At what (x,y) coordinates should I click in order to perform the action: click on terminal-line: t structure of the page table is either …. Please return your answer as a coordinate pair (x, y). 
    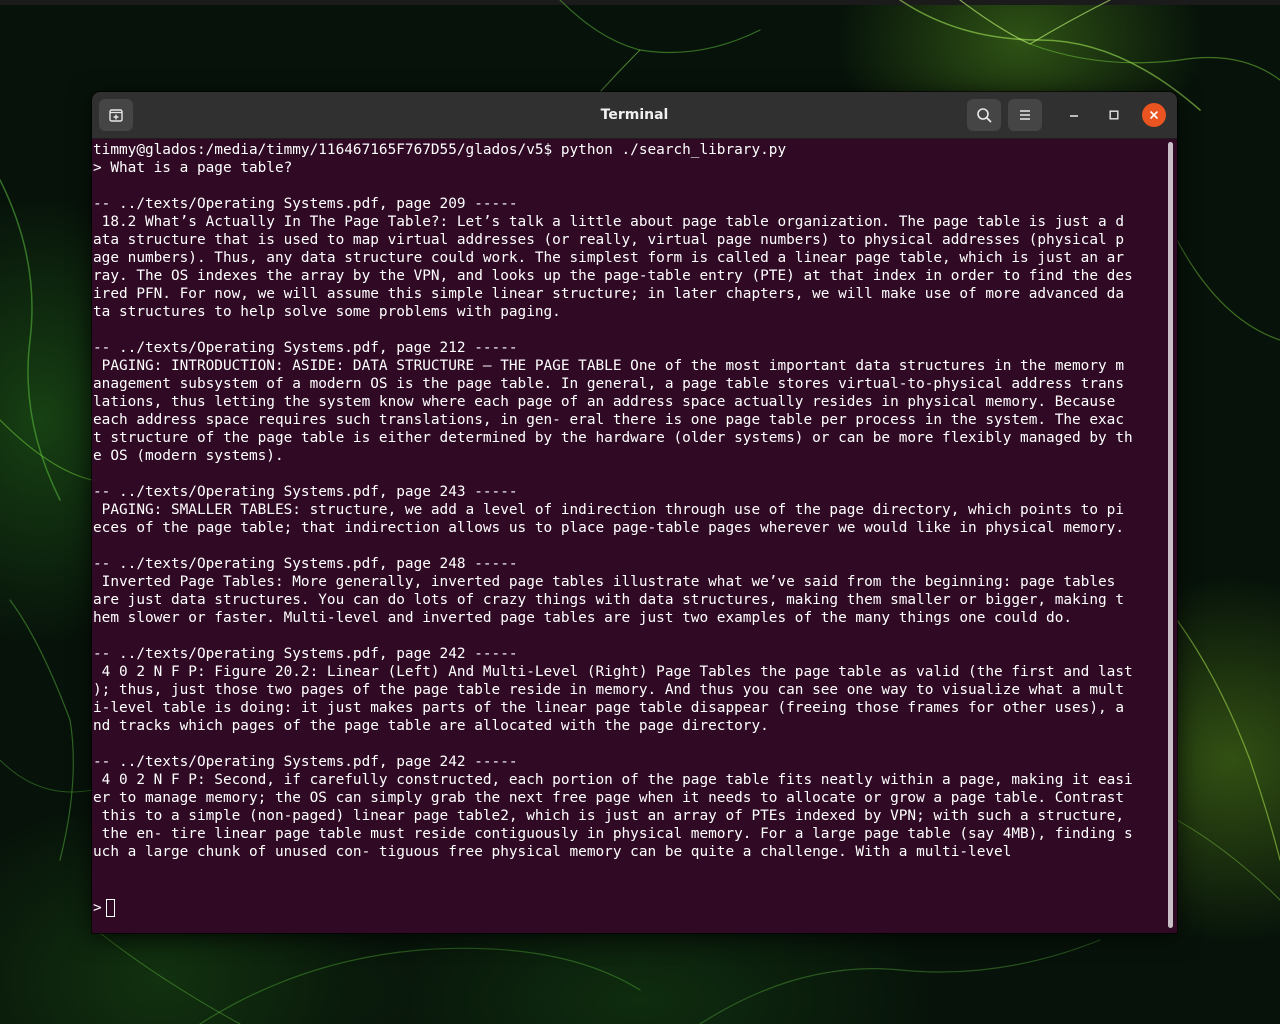
    Looking at the image, I should click on (613, 438).